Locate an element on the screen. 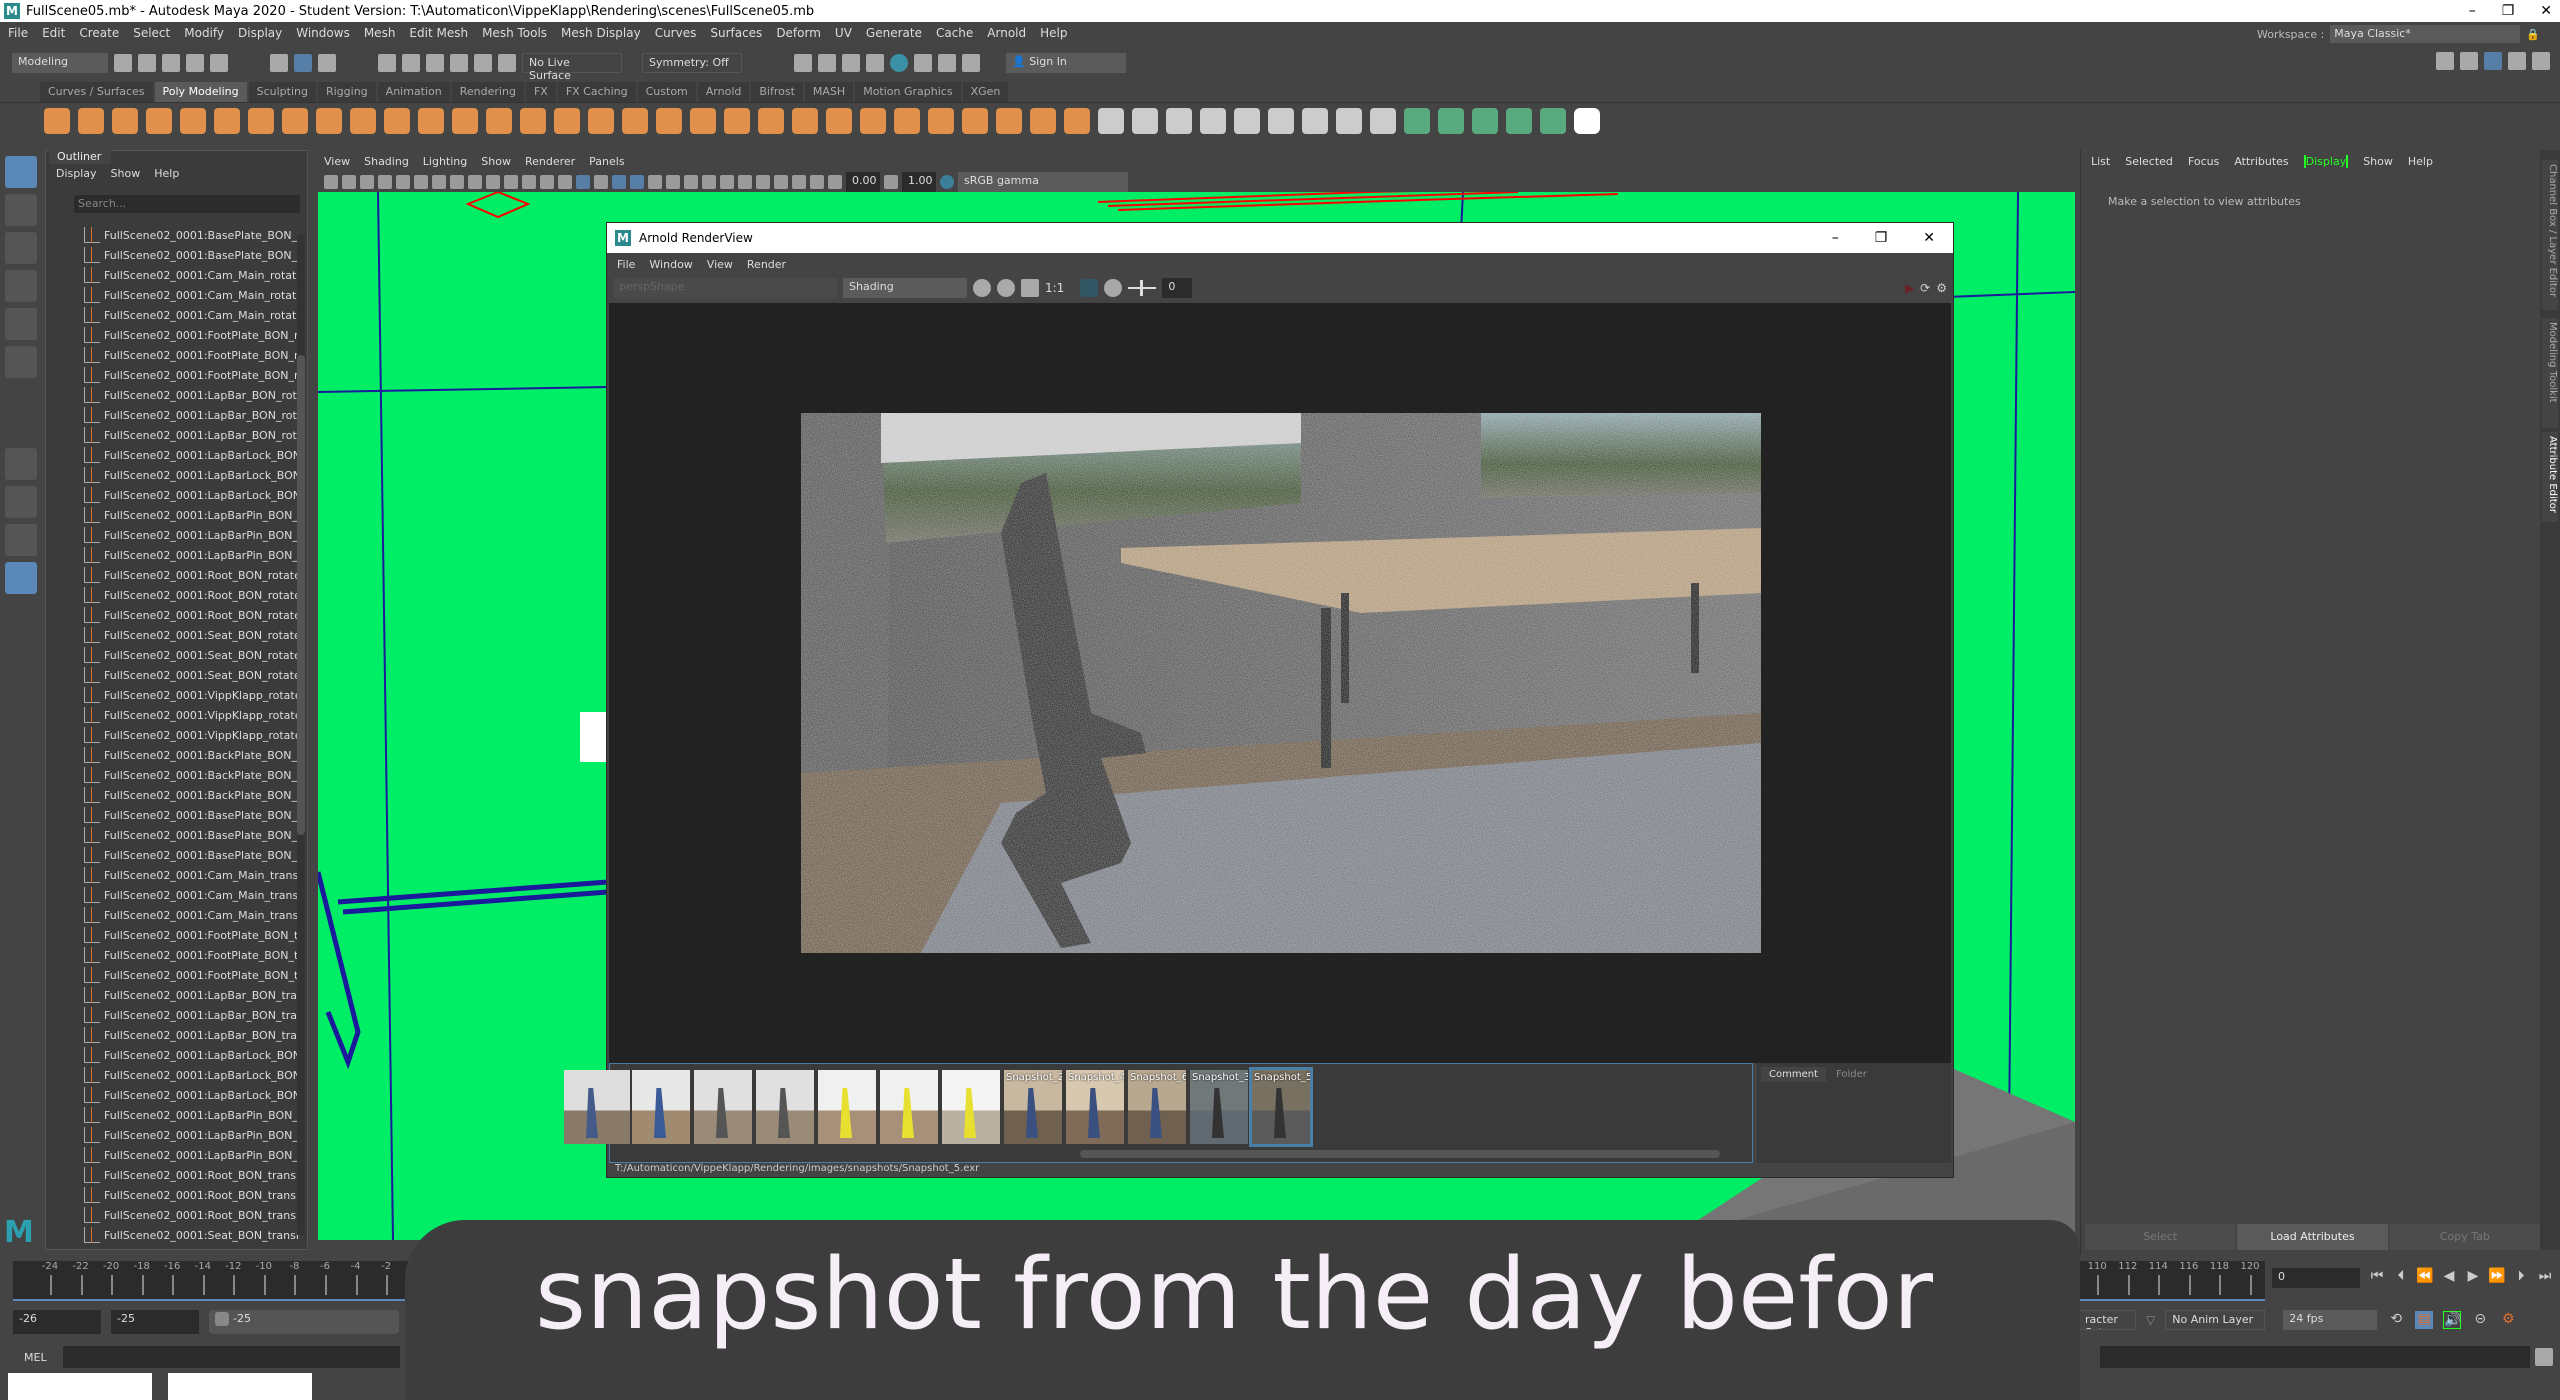 The image size is (2560, 1400). snap-projected-icon is located at coordinates (459, 63).